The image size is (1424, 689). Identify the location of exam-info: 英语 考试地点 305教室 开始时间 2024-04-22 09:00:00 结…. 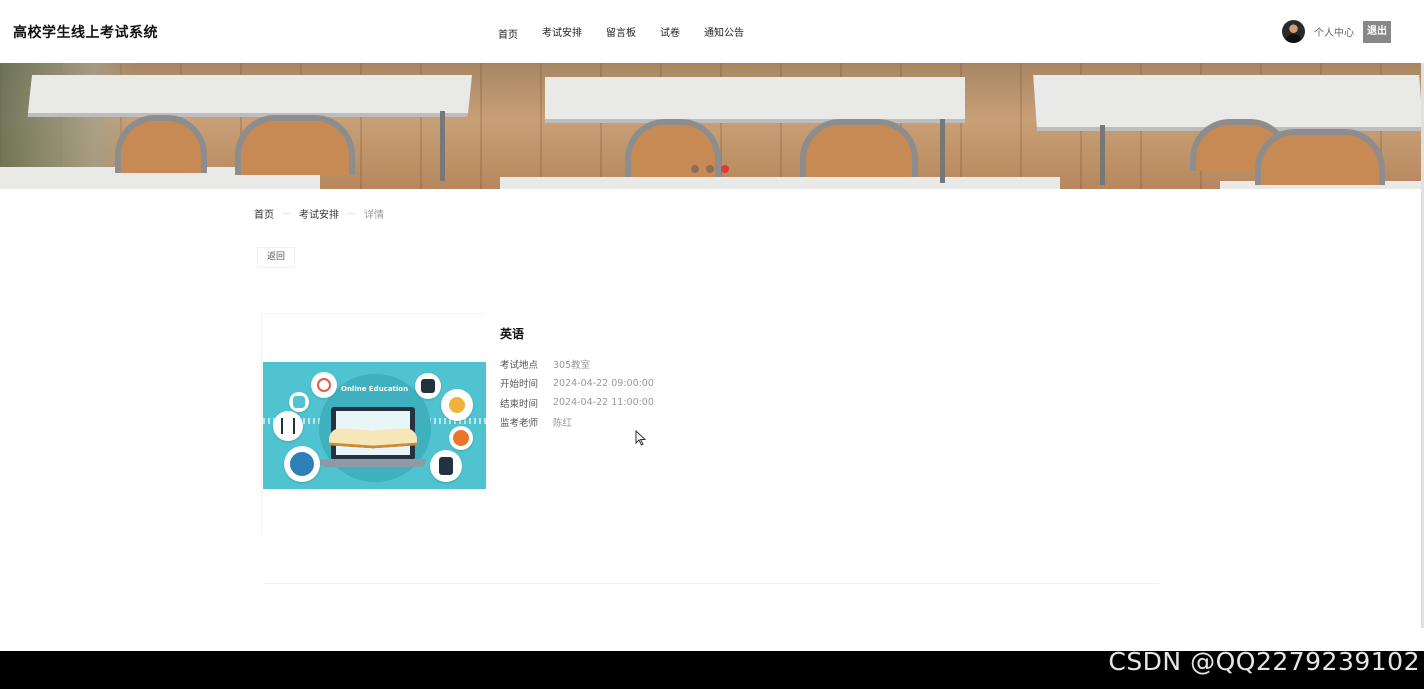
(577, 378).